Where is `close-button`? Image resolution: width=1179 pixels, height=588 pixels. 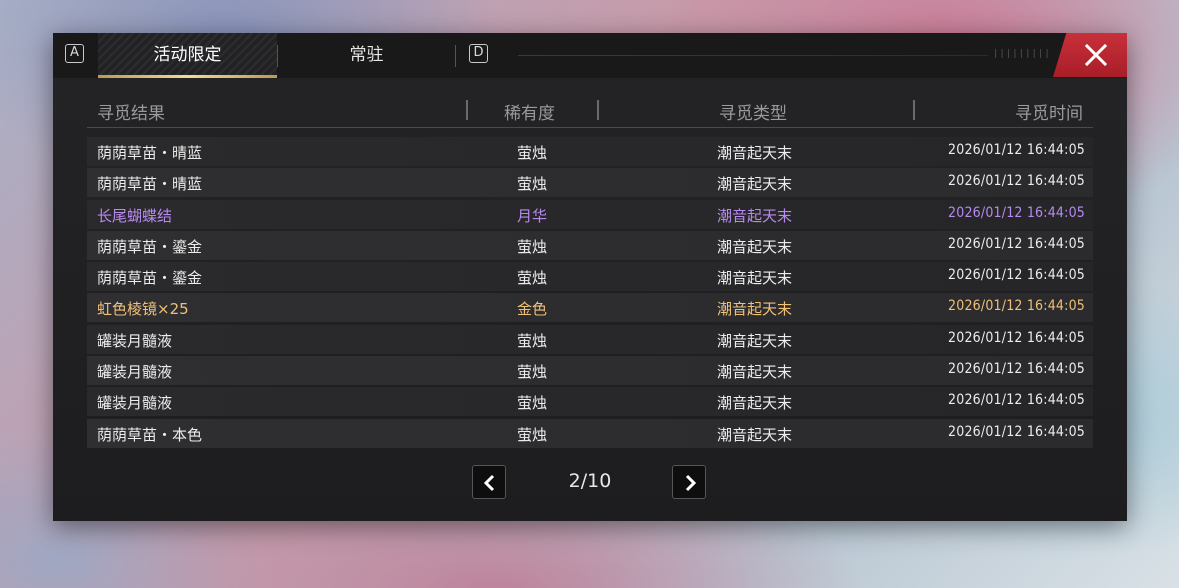
close-button is located at coordinates (1090, 55).